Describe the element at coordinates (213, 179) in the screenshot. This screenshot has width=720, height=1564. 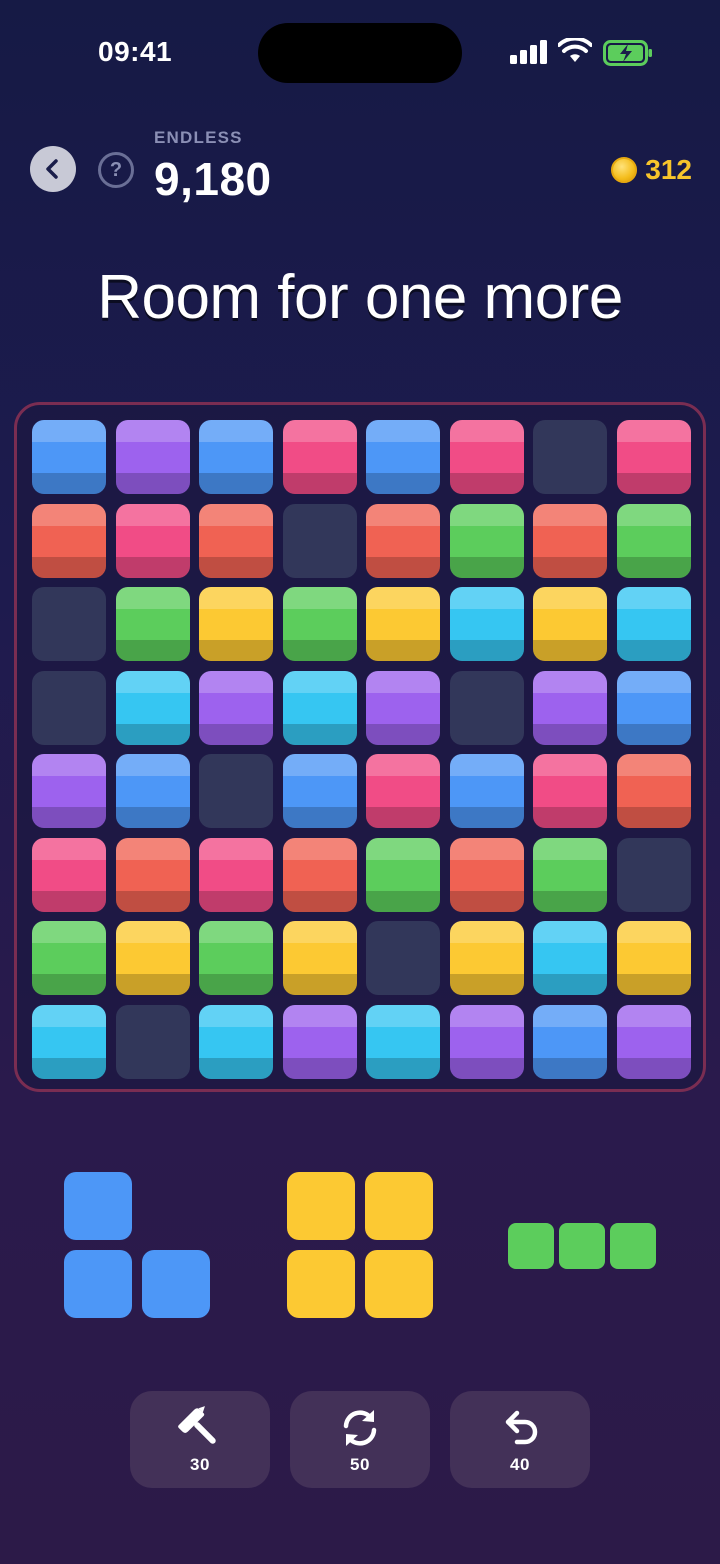
I see `score-value: 9,180` at that location.